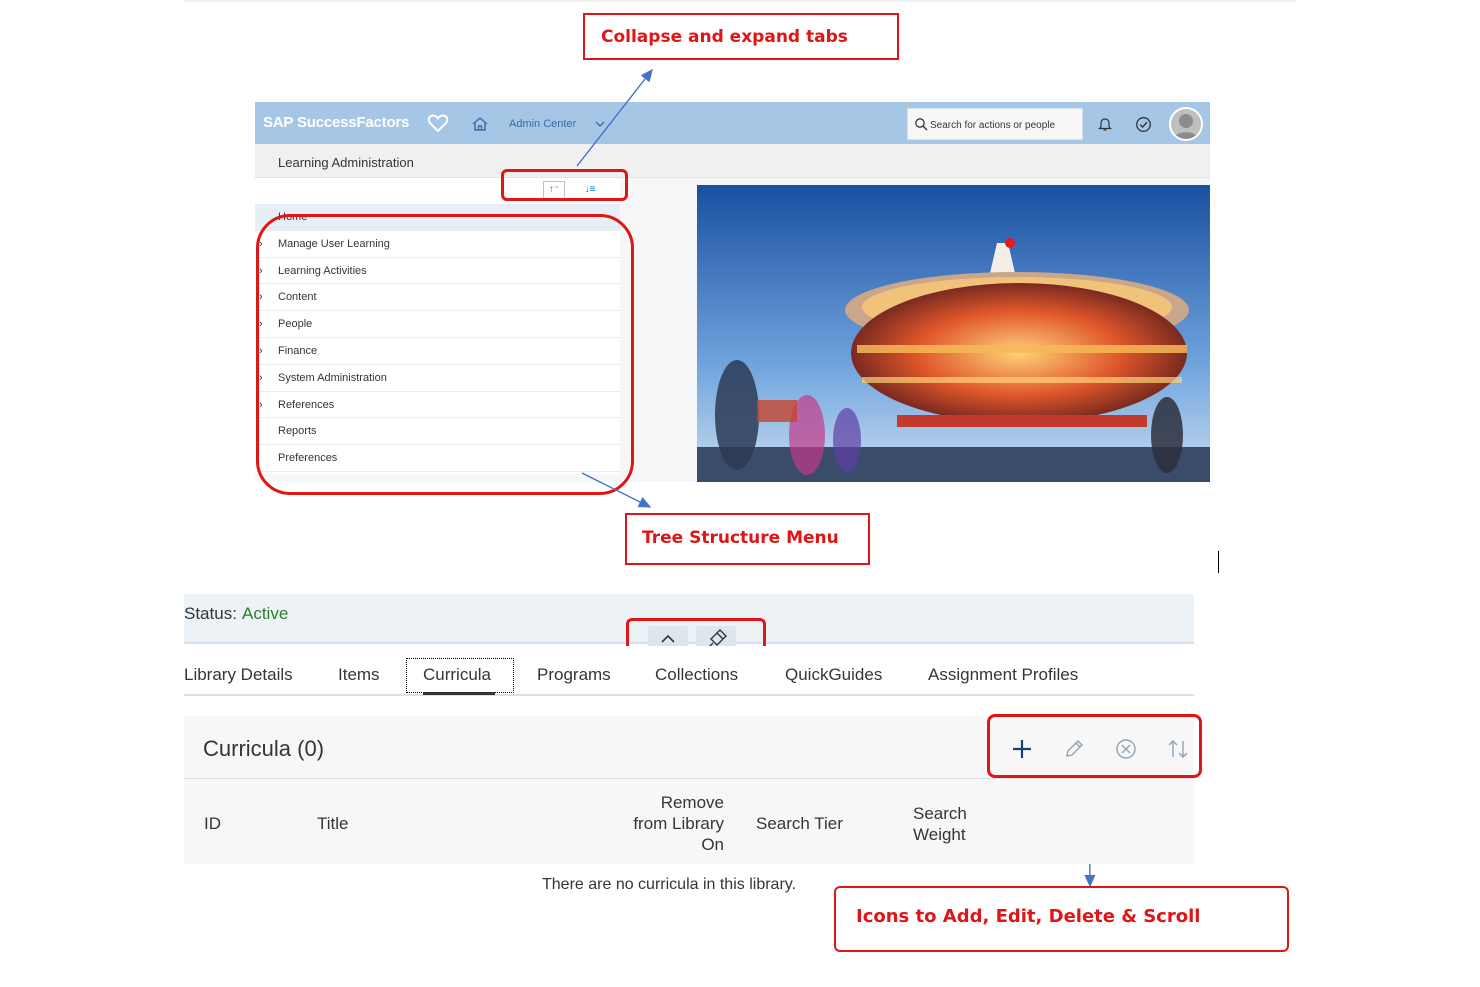  What do you see at coordinates (210, 613) in the screenshot?
I see `status-label: Status:` at bounding box center [210, 613].